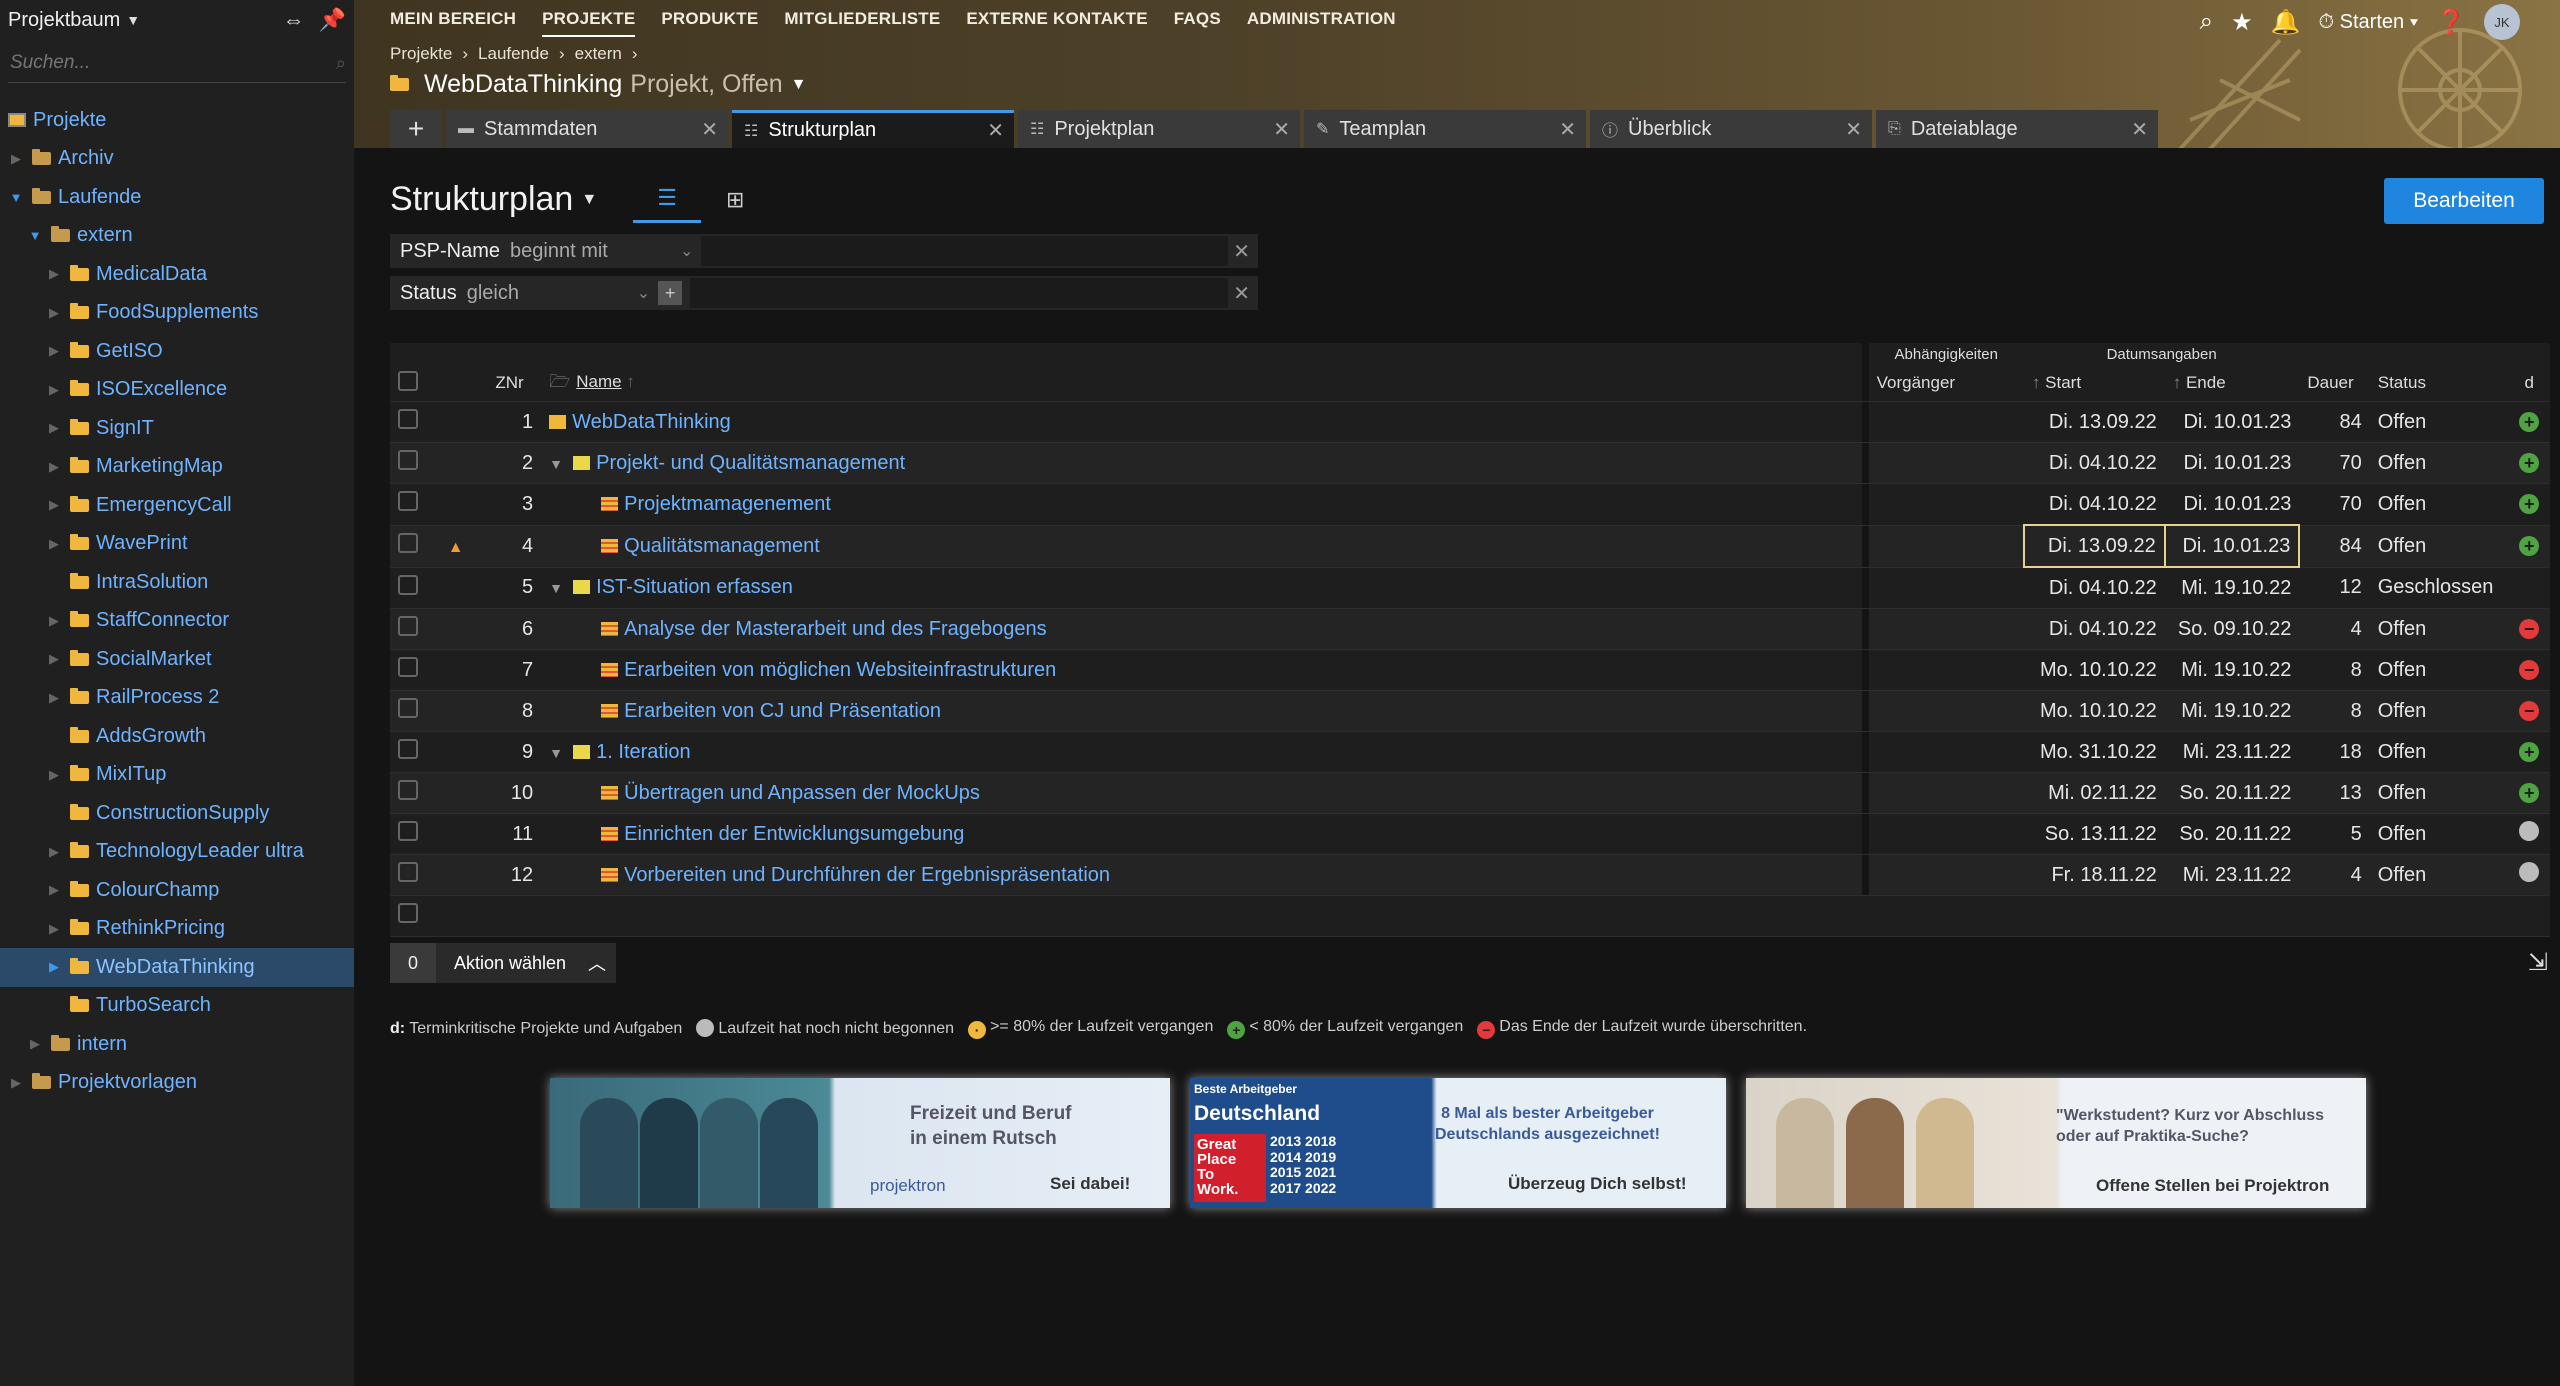 The height and width of the screenshot is (1386, 2560). I want to click on breadcrumb-item: Laufende, so click(513, 54).